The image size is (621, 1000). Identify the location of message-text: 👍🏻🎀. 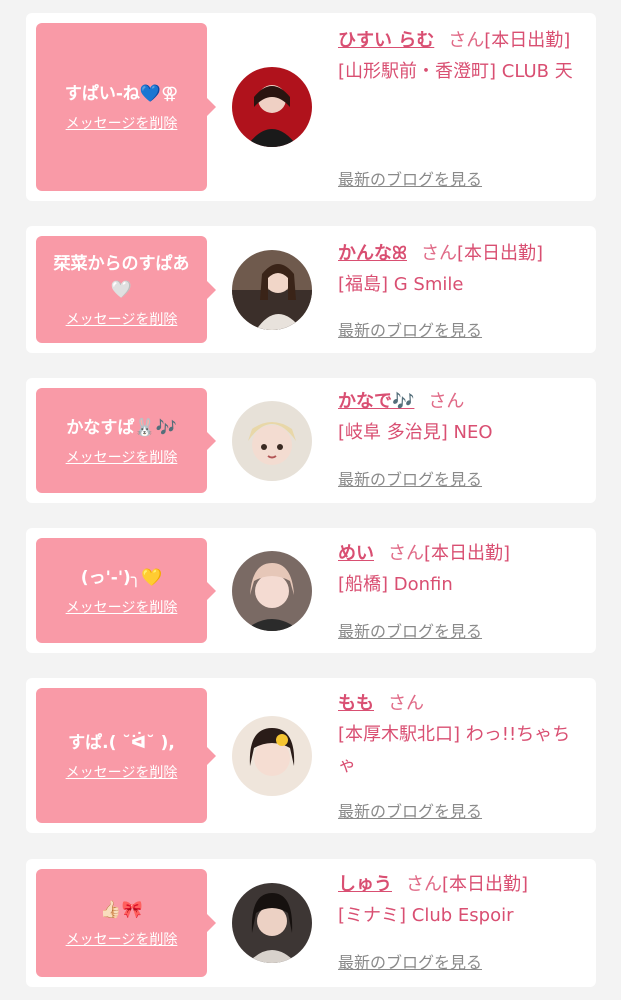
(121, 910).